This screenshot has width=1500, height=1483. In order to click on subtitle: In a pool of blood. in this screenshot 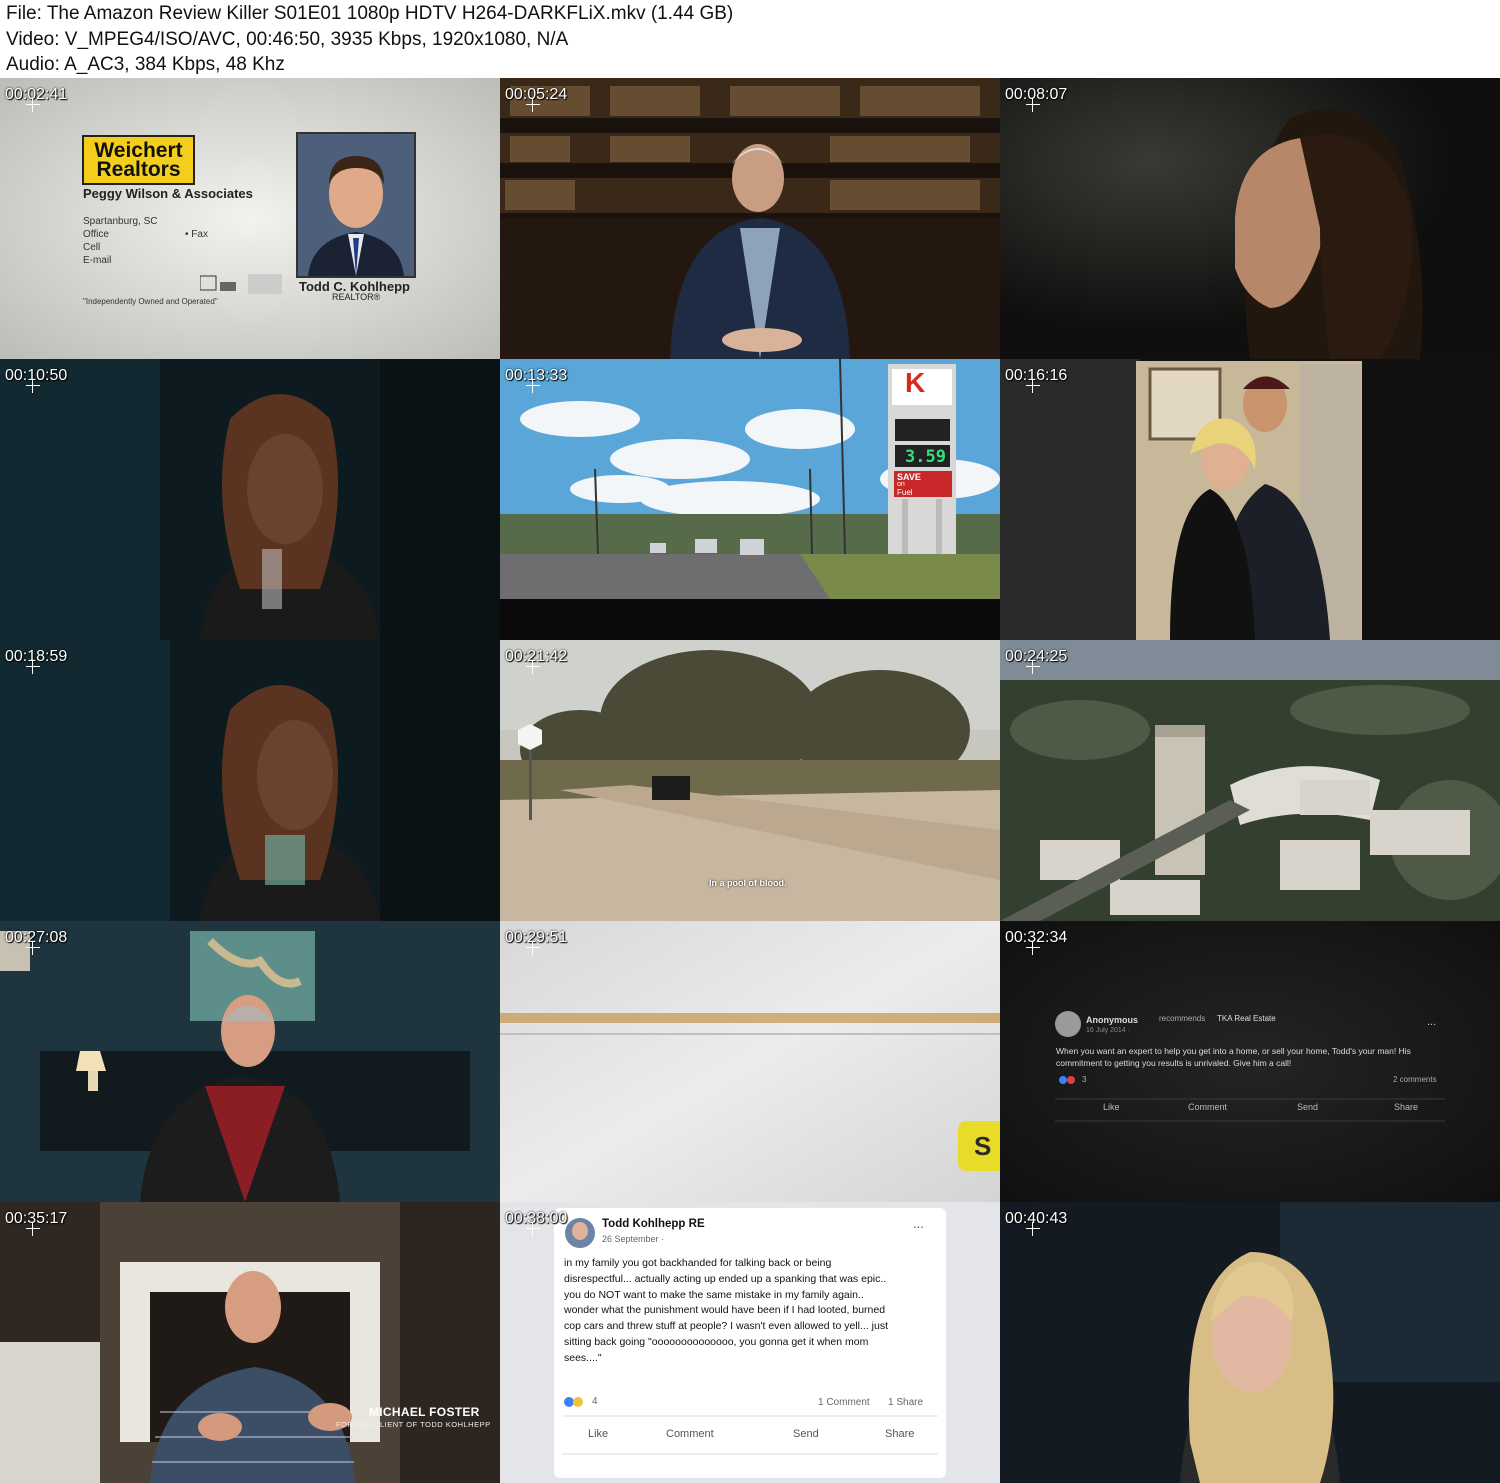, I will do `click(748, 883)`.